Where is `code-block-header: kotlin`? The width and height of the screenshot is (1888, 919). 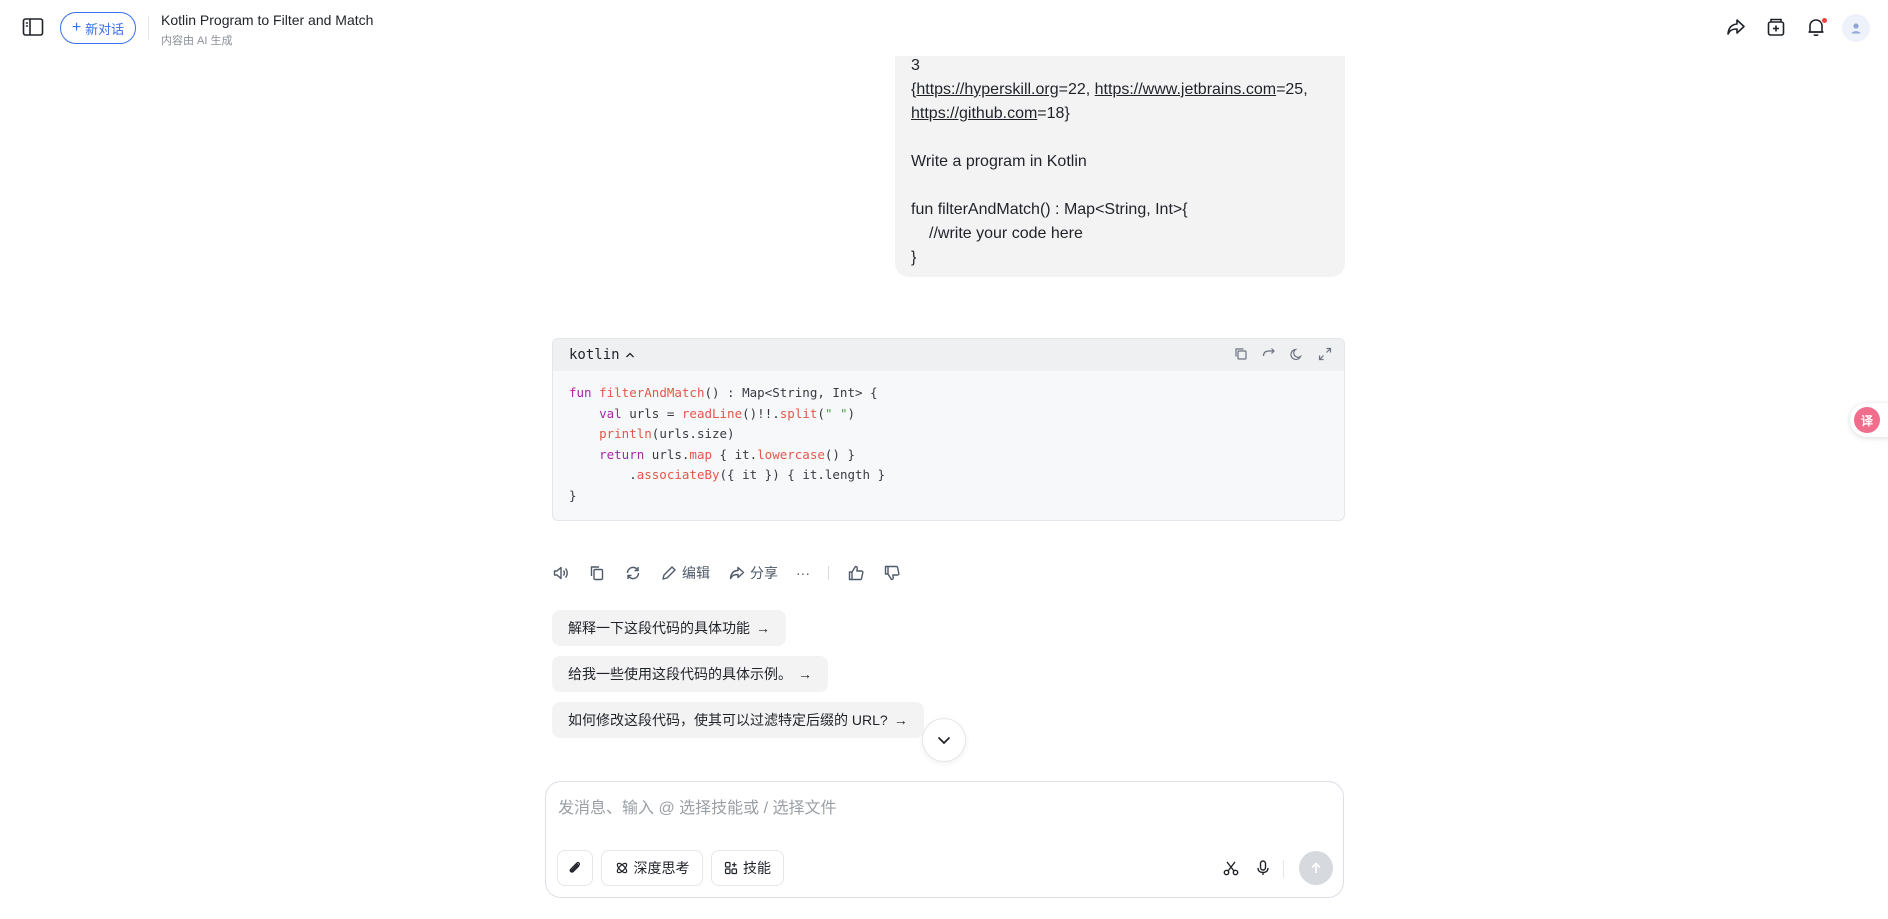
code-block-header: kotlin is located at coordinates (948, 355).